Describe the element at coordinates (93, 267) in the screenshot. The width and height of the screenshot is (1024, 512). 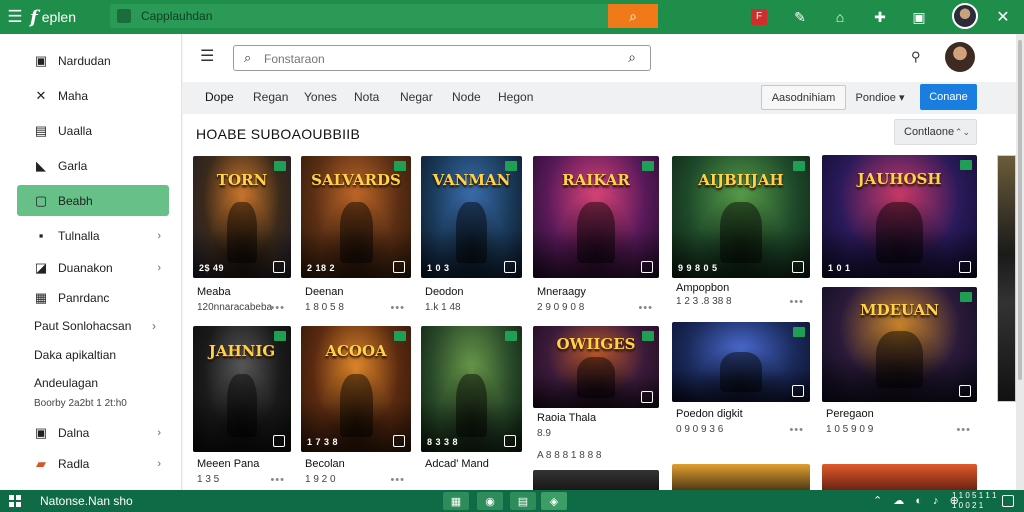
I see `sidebar-item: ◪ Duanakon ›` at that location.